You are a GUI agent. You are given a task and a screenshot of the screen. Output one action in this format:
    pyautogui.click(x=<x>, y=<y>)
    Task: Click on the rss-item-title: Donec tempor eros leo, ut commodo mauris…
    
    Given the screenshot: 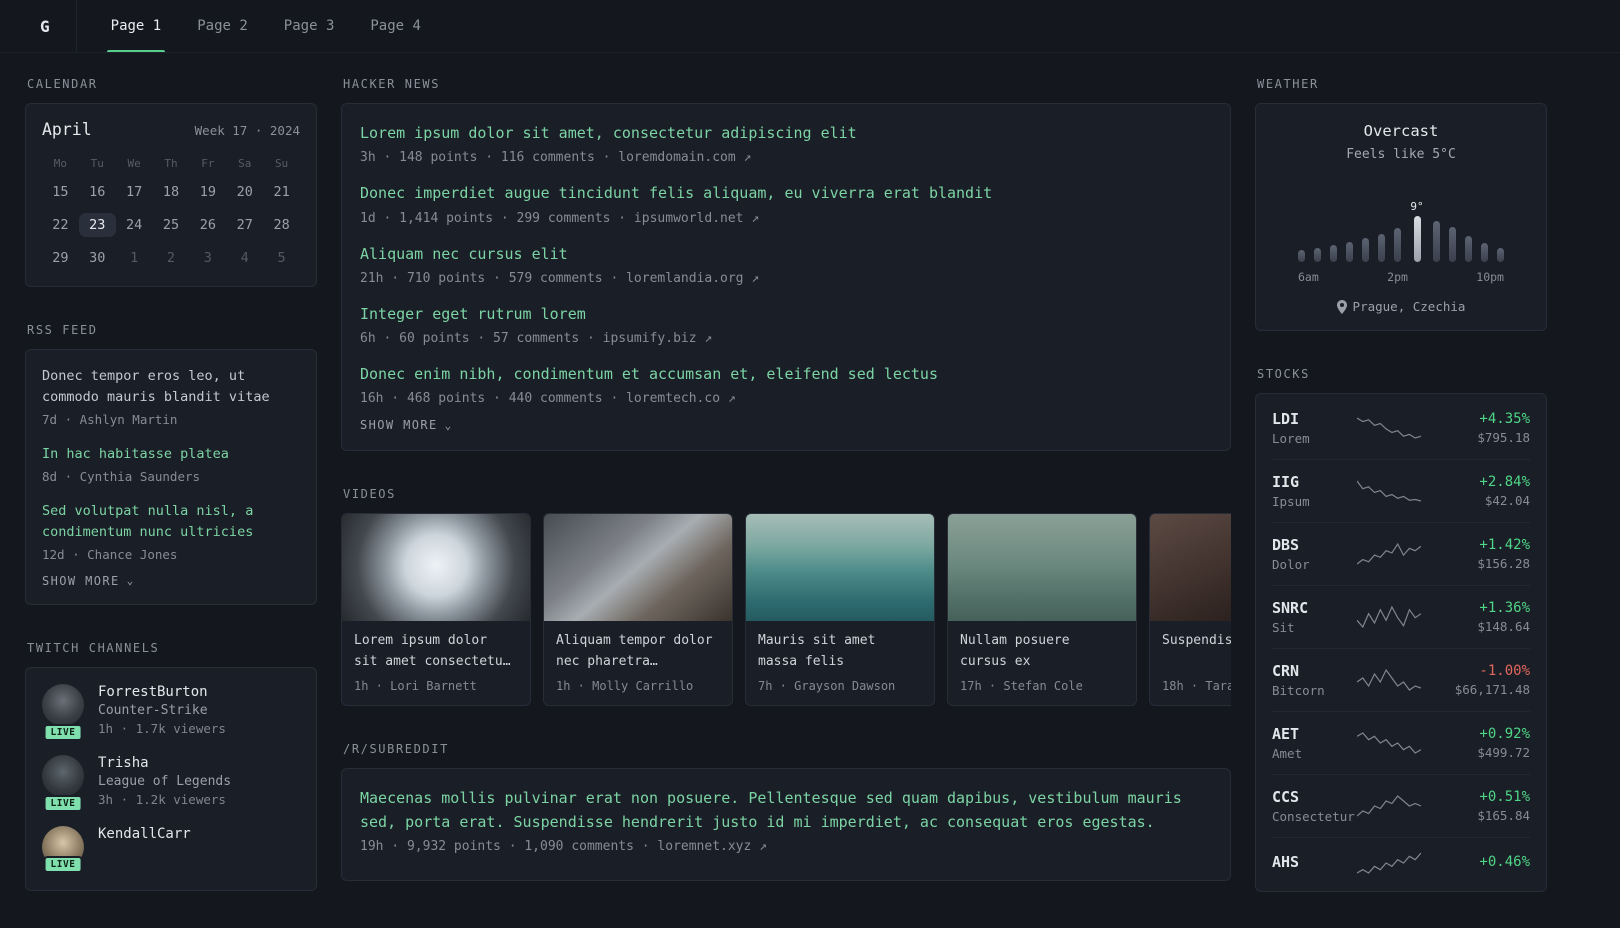 What is the action you would take?
    pyautogui.click(x=171, y=387)
    